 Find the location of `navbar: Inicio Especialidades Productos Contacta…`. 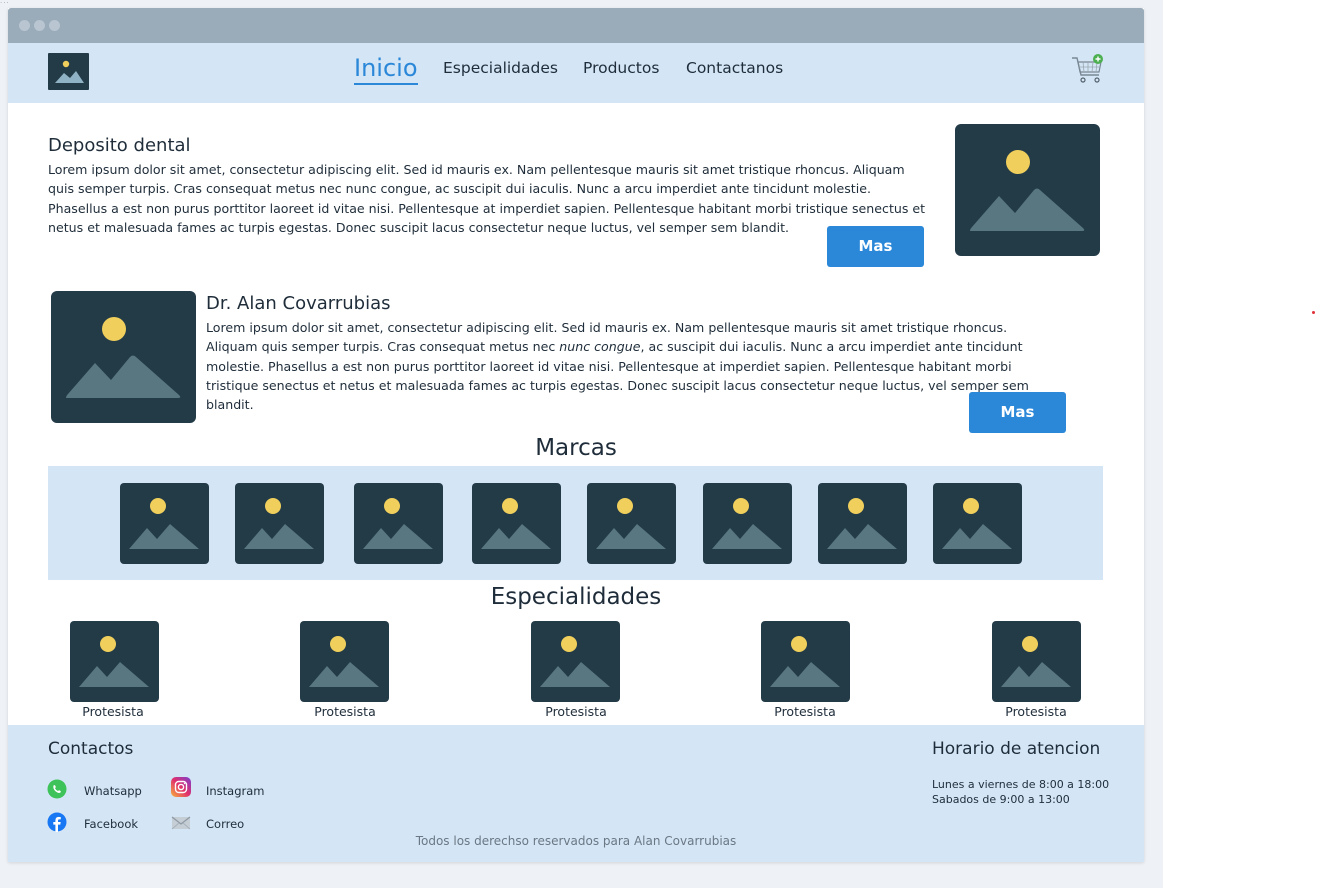

navbar: Inicio Especialidades Productos Contacta… is located at coordinates (576, 73).